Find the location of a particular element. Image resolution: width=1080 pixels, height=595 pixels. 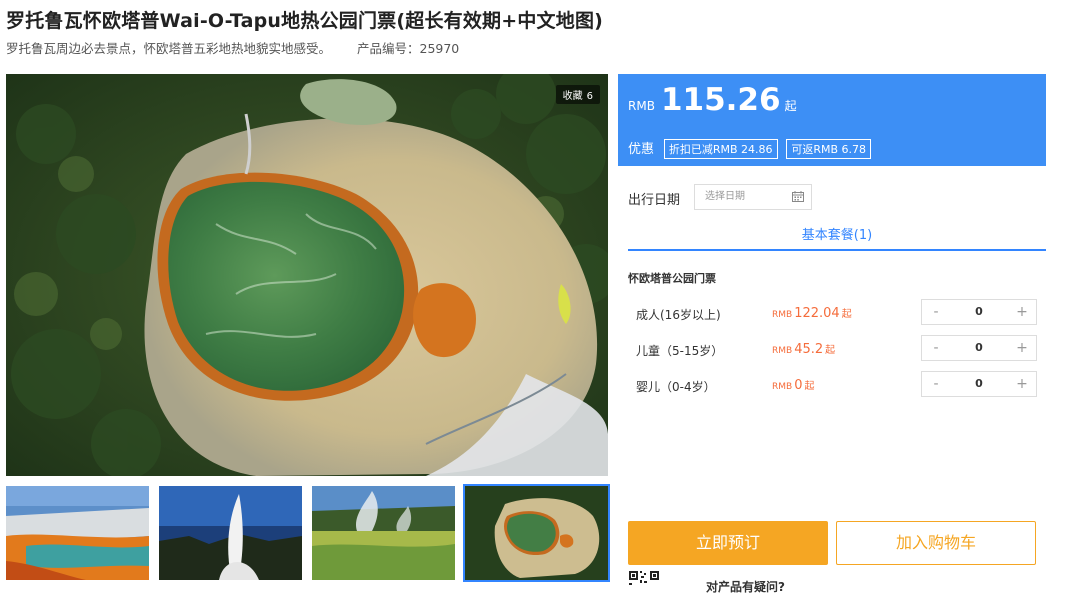

product-subtitle: 罗托鲁瓦周边必去景点，怀欧塔普五彩地热地貌实地感受。 产品编号：25970 is located at coordinates (232, 47).